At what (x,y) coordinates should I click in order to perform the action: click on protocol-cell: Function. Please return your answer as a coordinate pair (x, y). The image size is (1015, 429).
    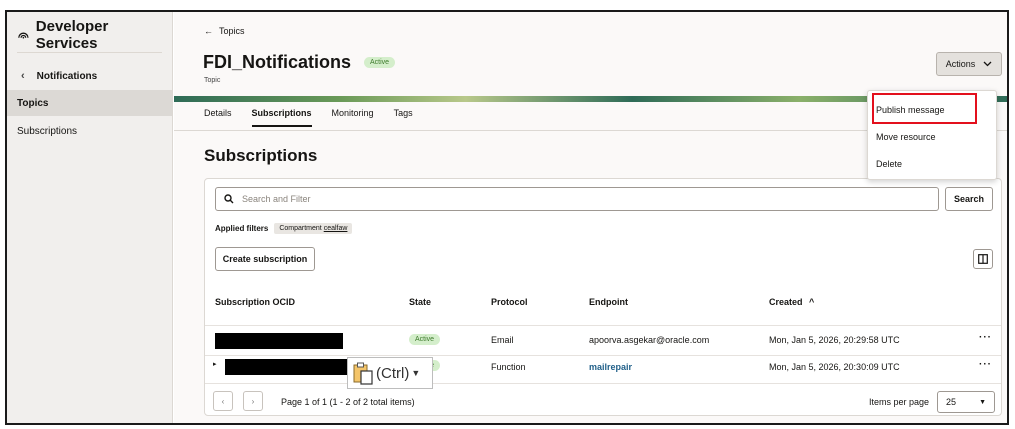
    Looking at the image, I should click on (508, 367).